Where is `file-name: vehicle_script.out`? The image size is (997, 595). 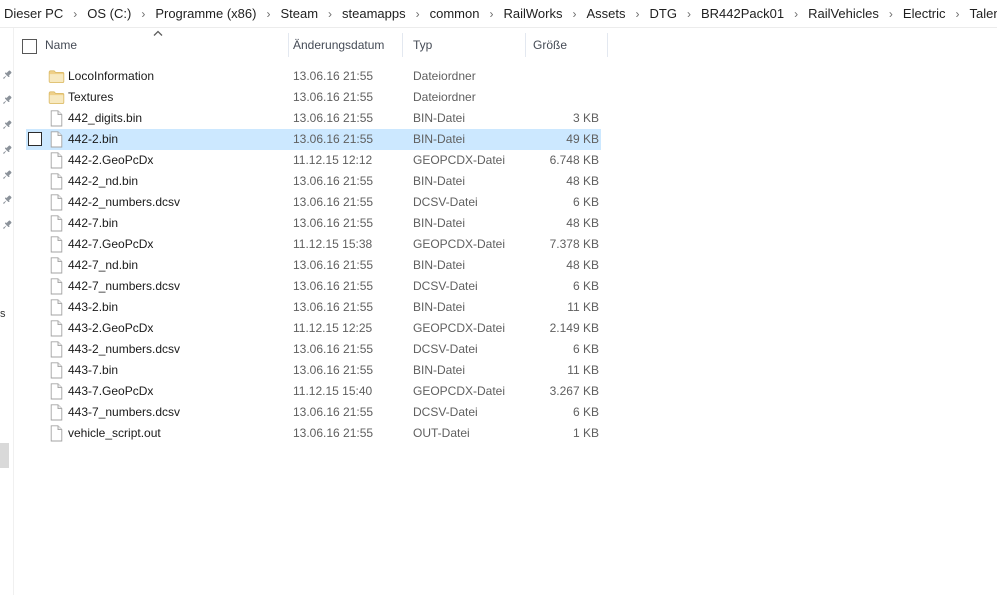 file-name: vehicle_script.out is located at coordinates (114, 433).